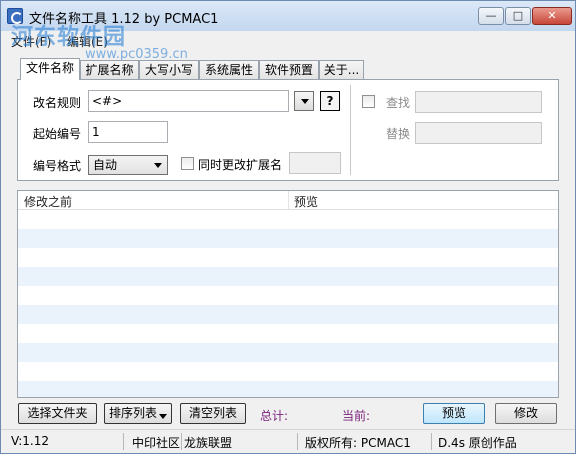 This screenshot has width=576, height=454. What do you see at coordinates (368, 101) in the screenshot?
I see `find-checkbox` at bounding box center [368, 101].